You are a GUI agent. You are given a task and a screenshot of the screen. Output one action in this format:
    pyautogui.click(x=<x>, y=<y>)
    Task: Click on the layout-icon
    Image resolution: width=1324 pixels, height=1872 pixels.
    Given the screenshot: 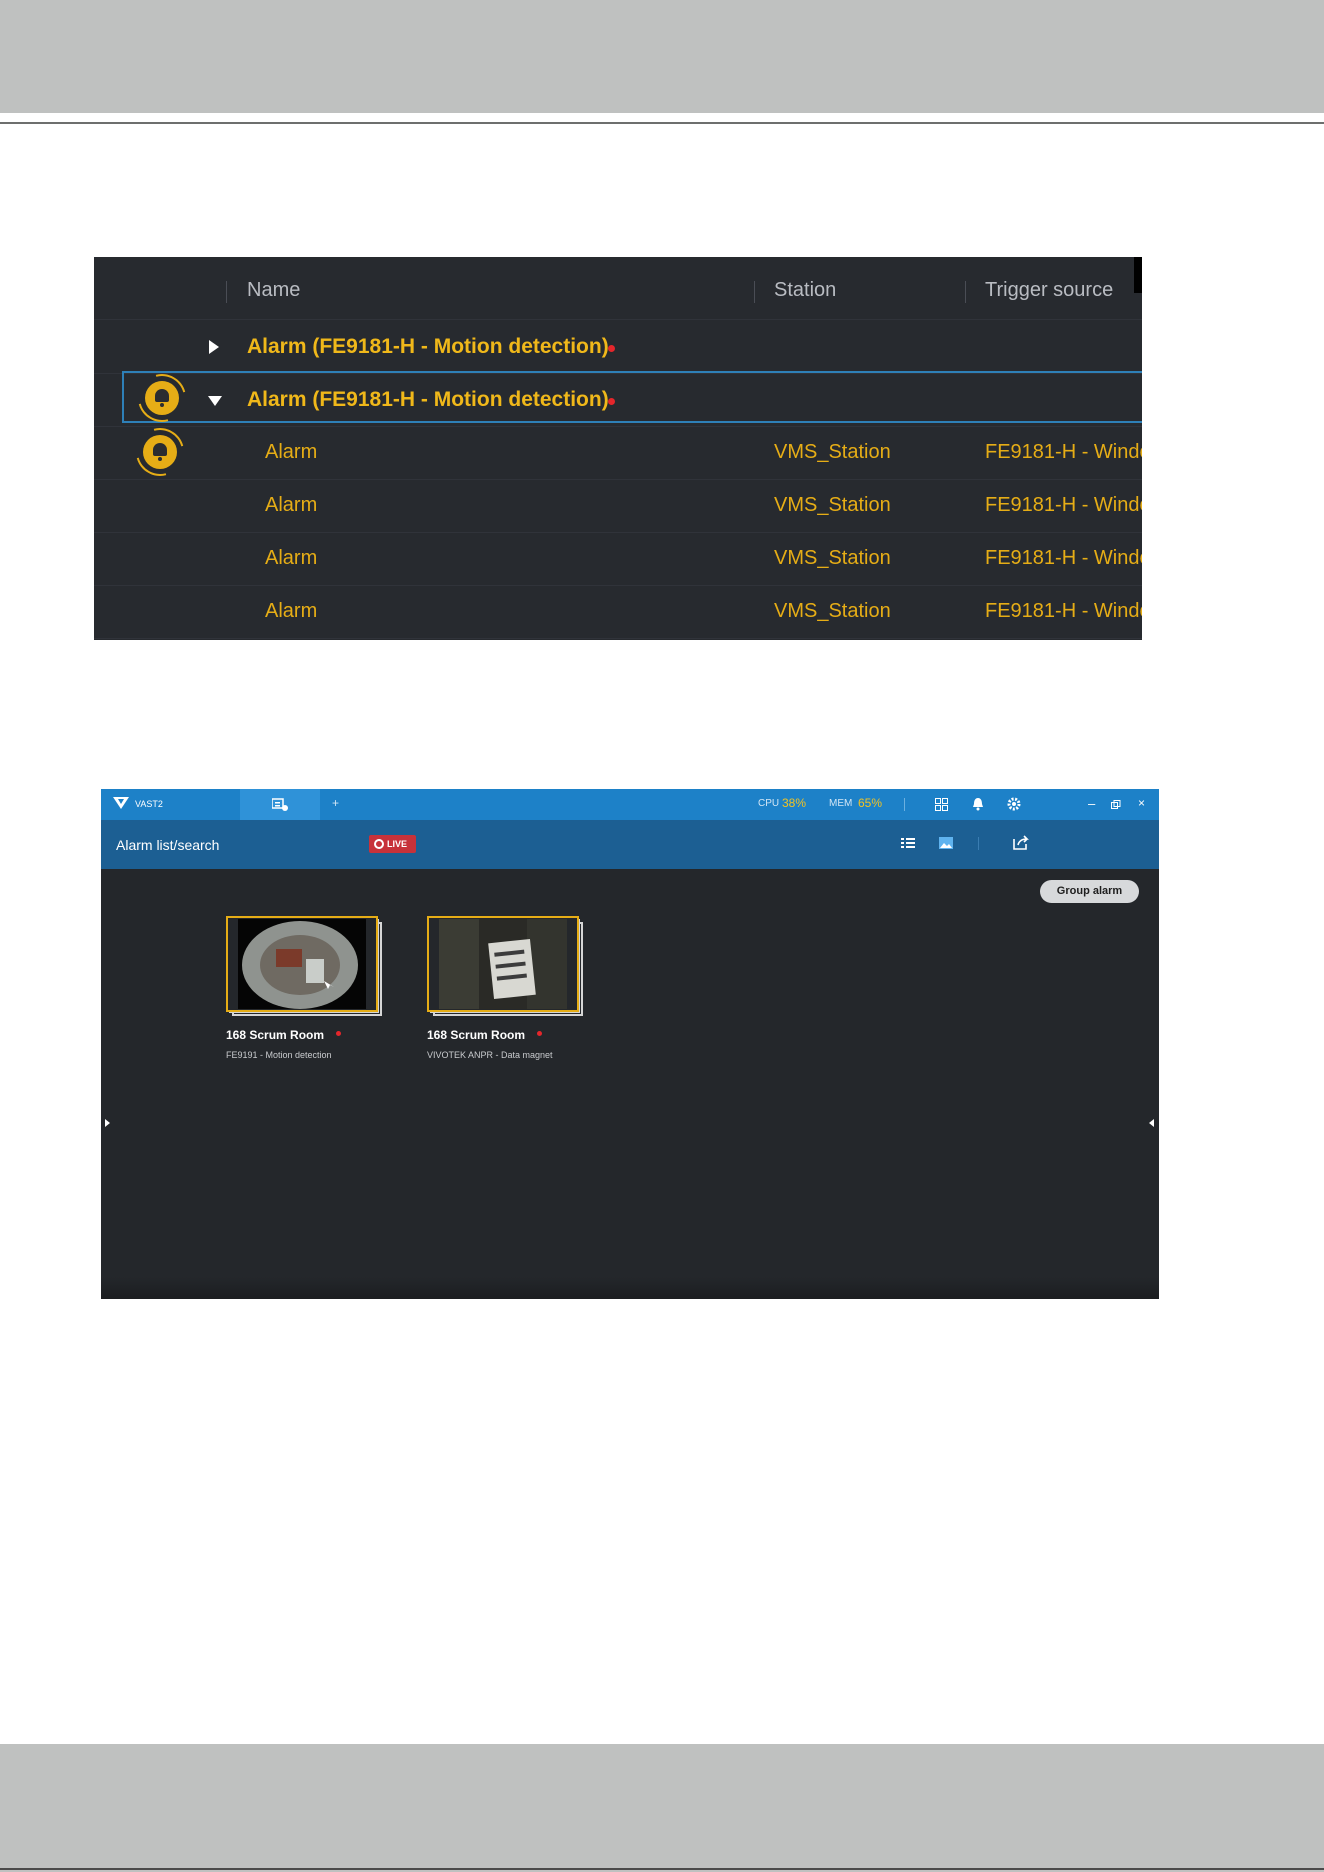 What is the action you would take?
    pyautogui.click(x=941, y=804)
    